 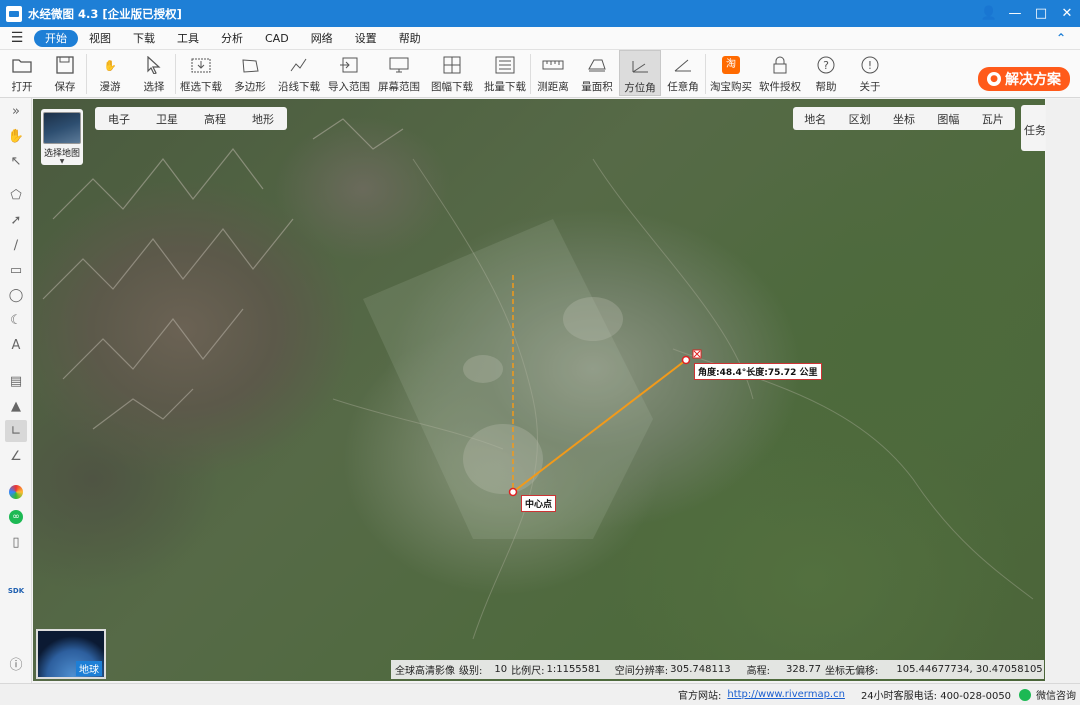 I want to click on pan-button: ✋ 漫游, so click(x=110, y=73).